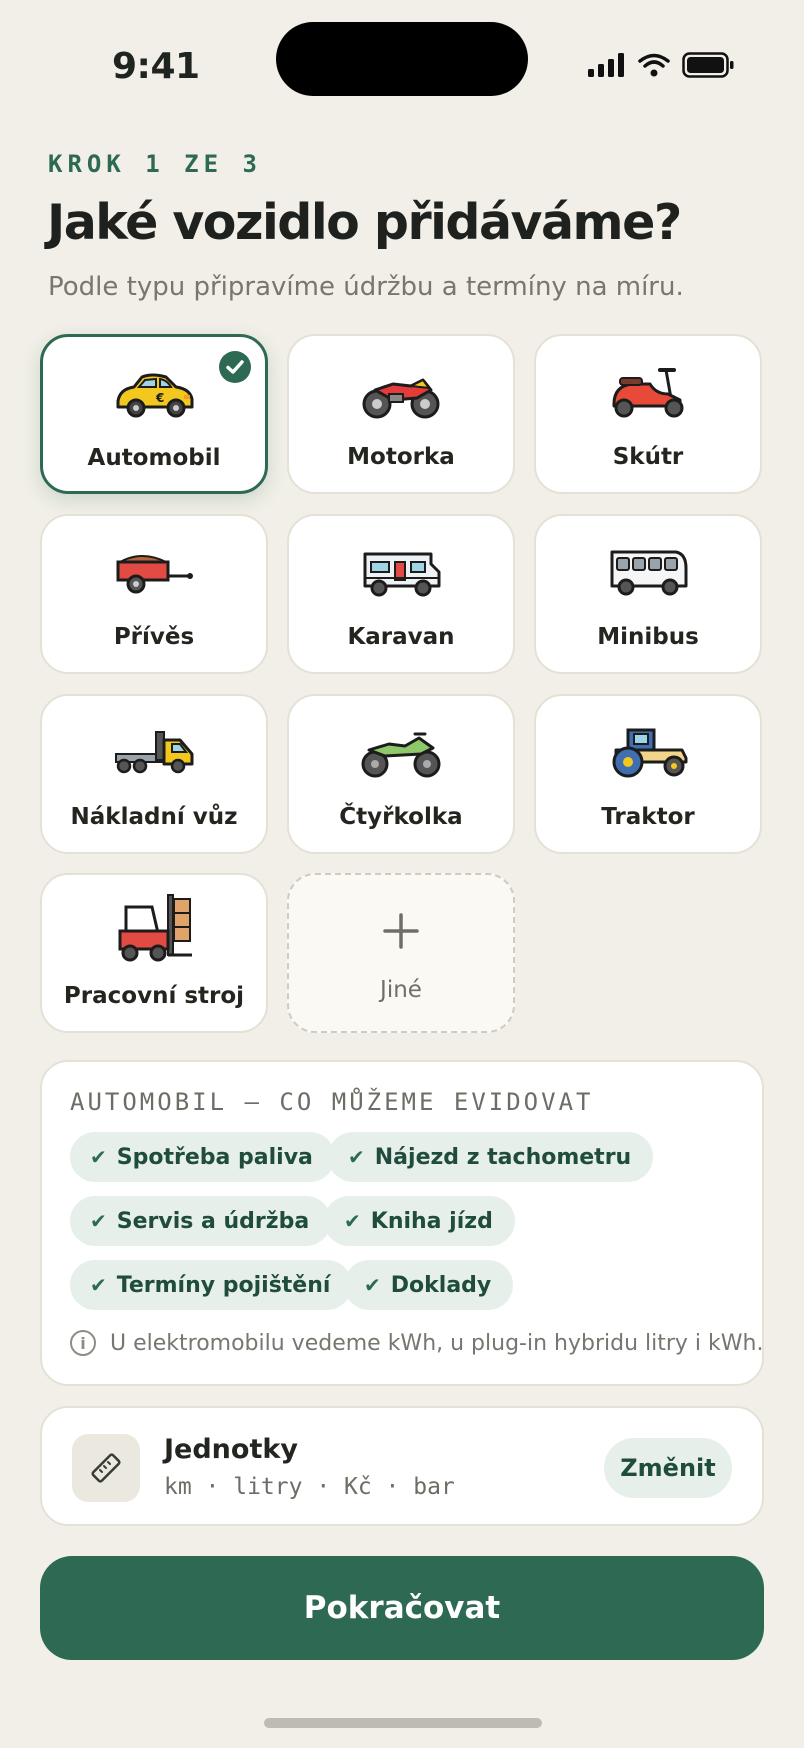 This screenshot has width=804, height=1748. I want to click on chip-label: Kniha jízd, so click(431, 1221).